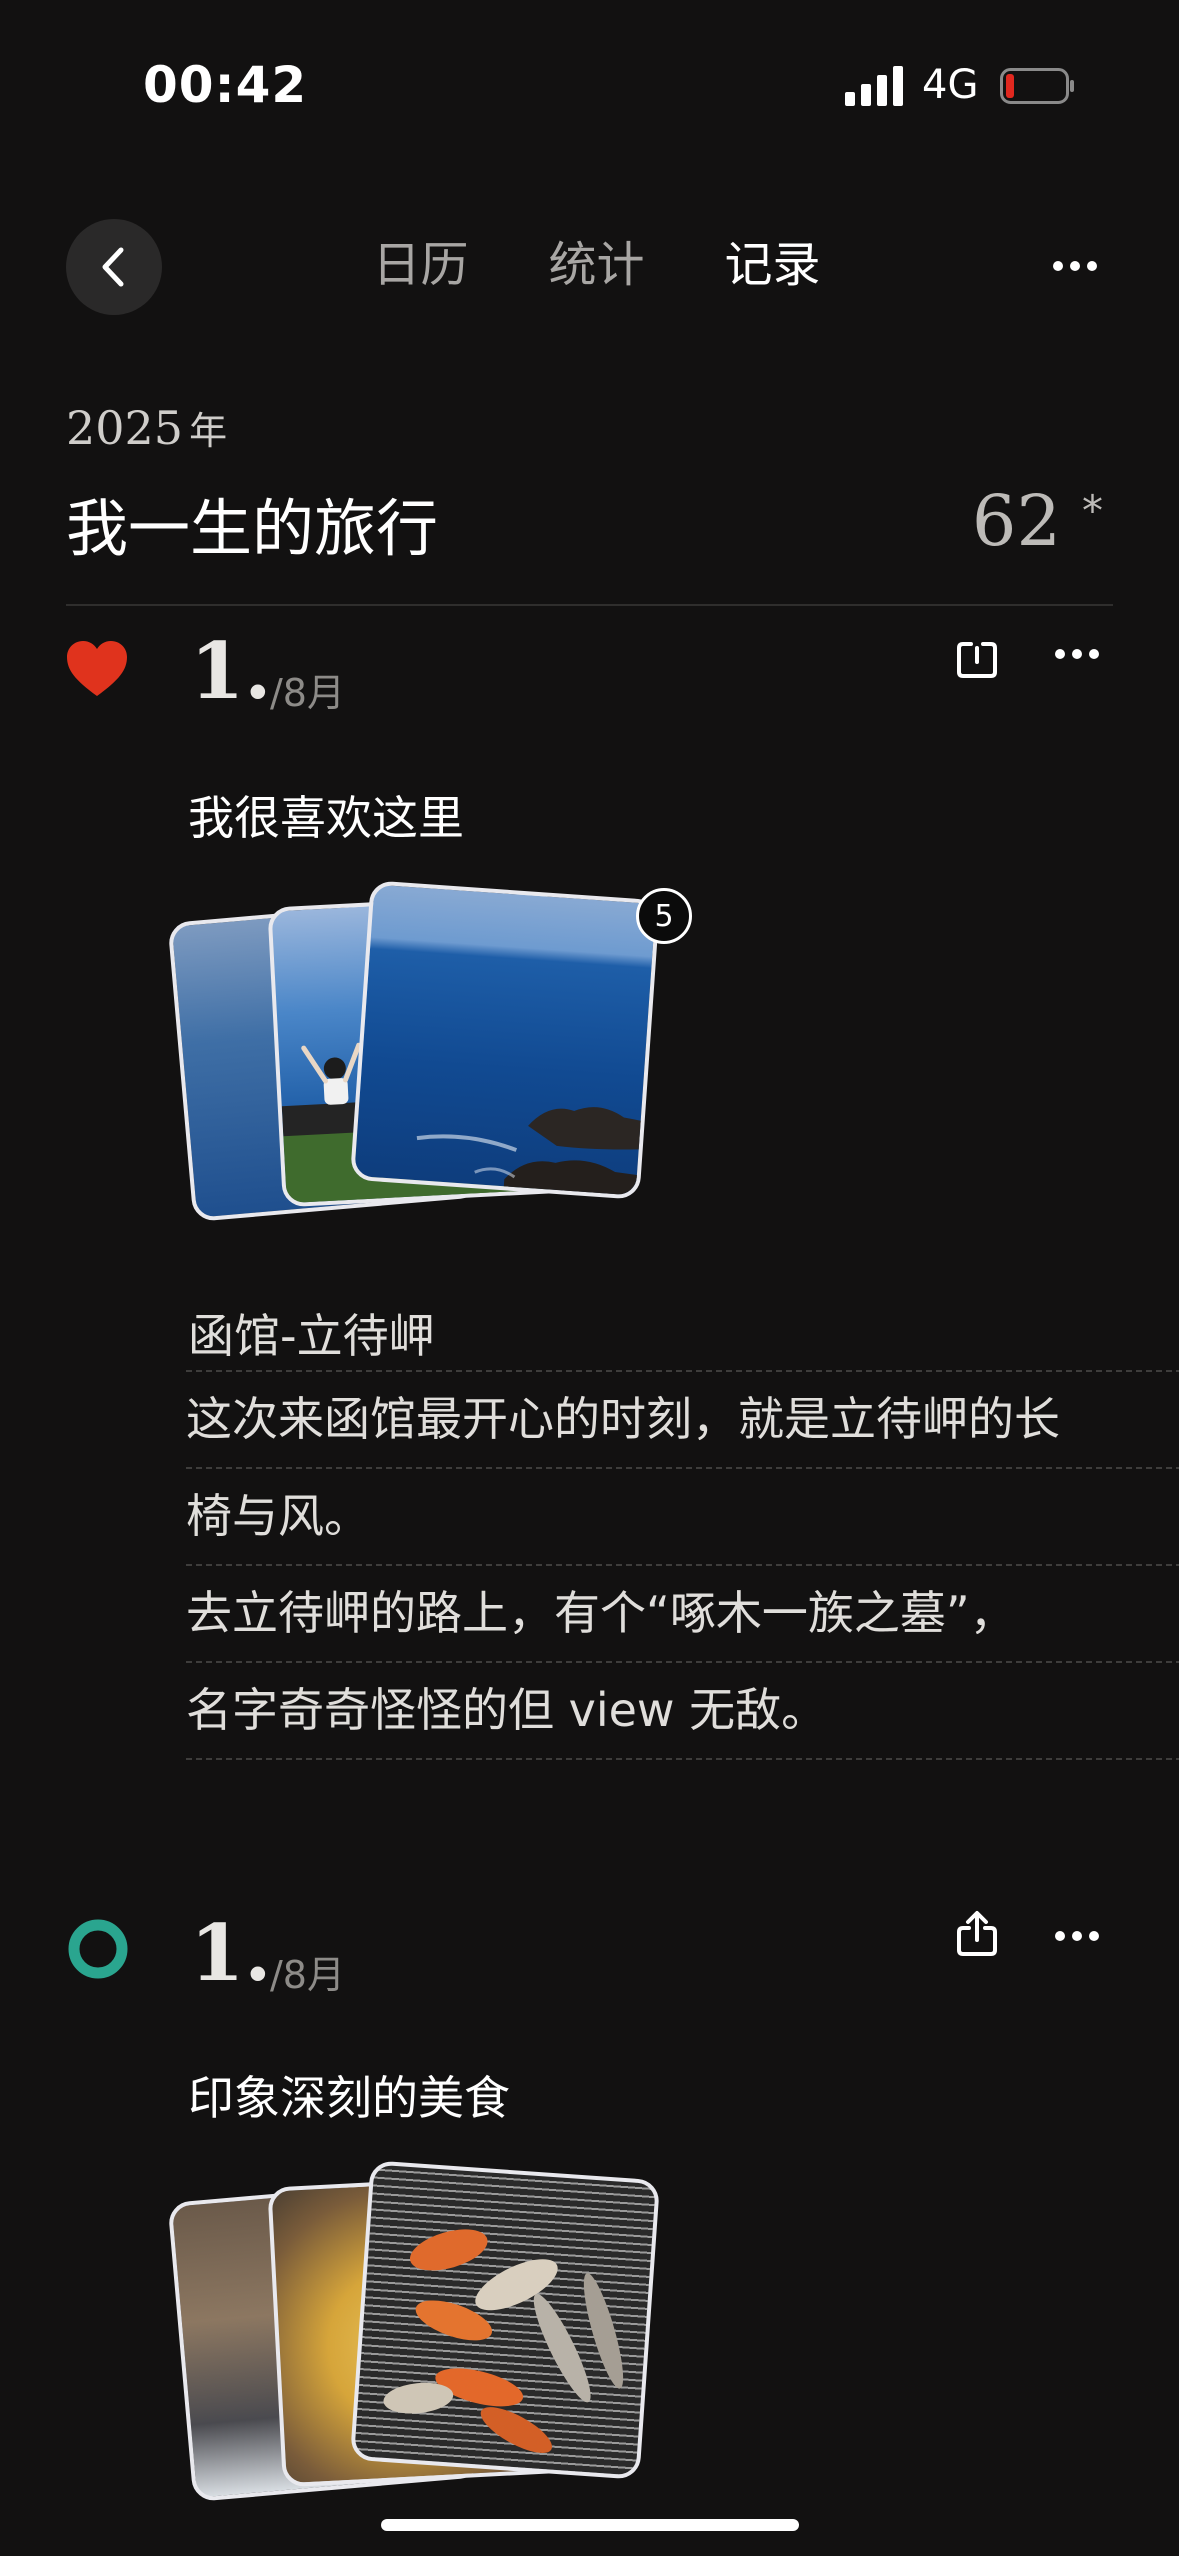  Describe the element at coordinates (874, 86) in the screenshot. I see `signal-icon` at that location.